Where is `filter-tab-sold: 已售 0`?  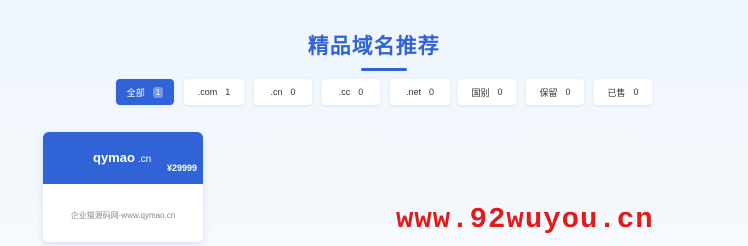 filter-tab-sold: 已售 0 is located at coordinates (623, 92).